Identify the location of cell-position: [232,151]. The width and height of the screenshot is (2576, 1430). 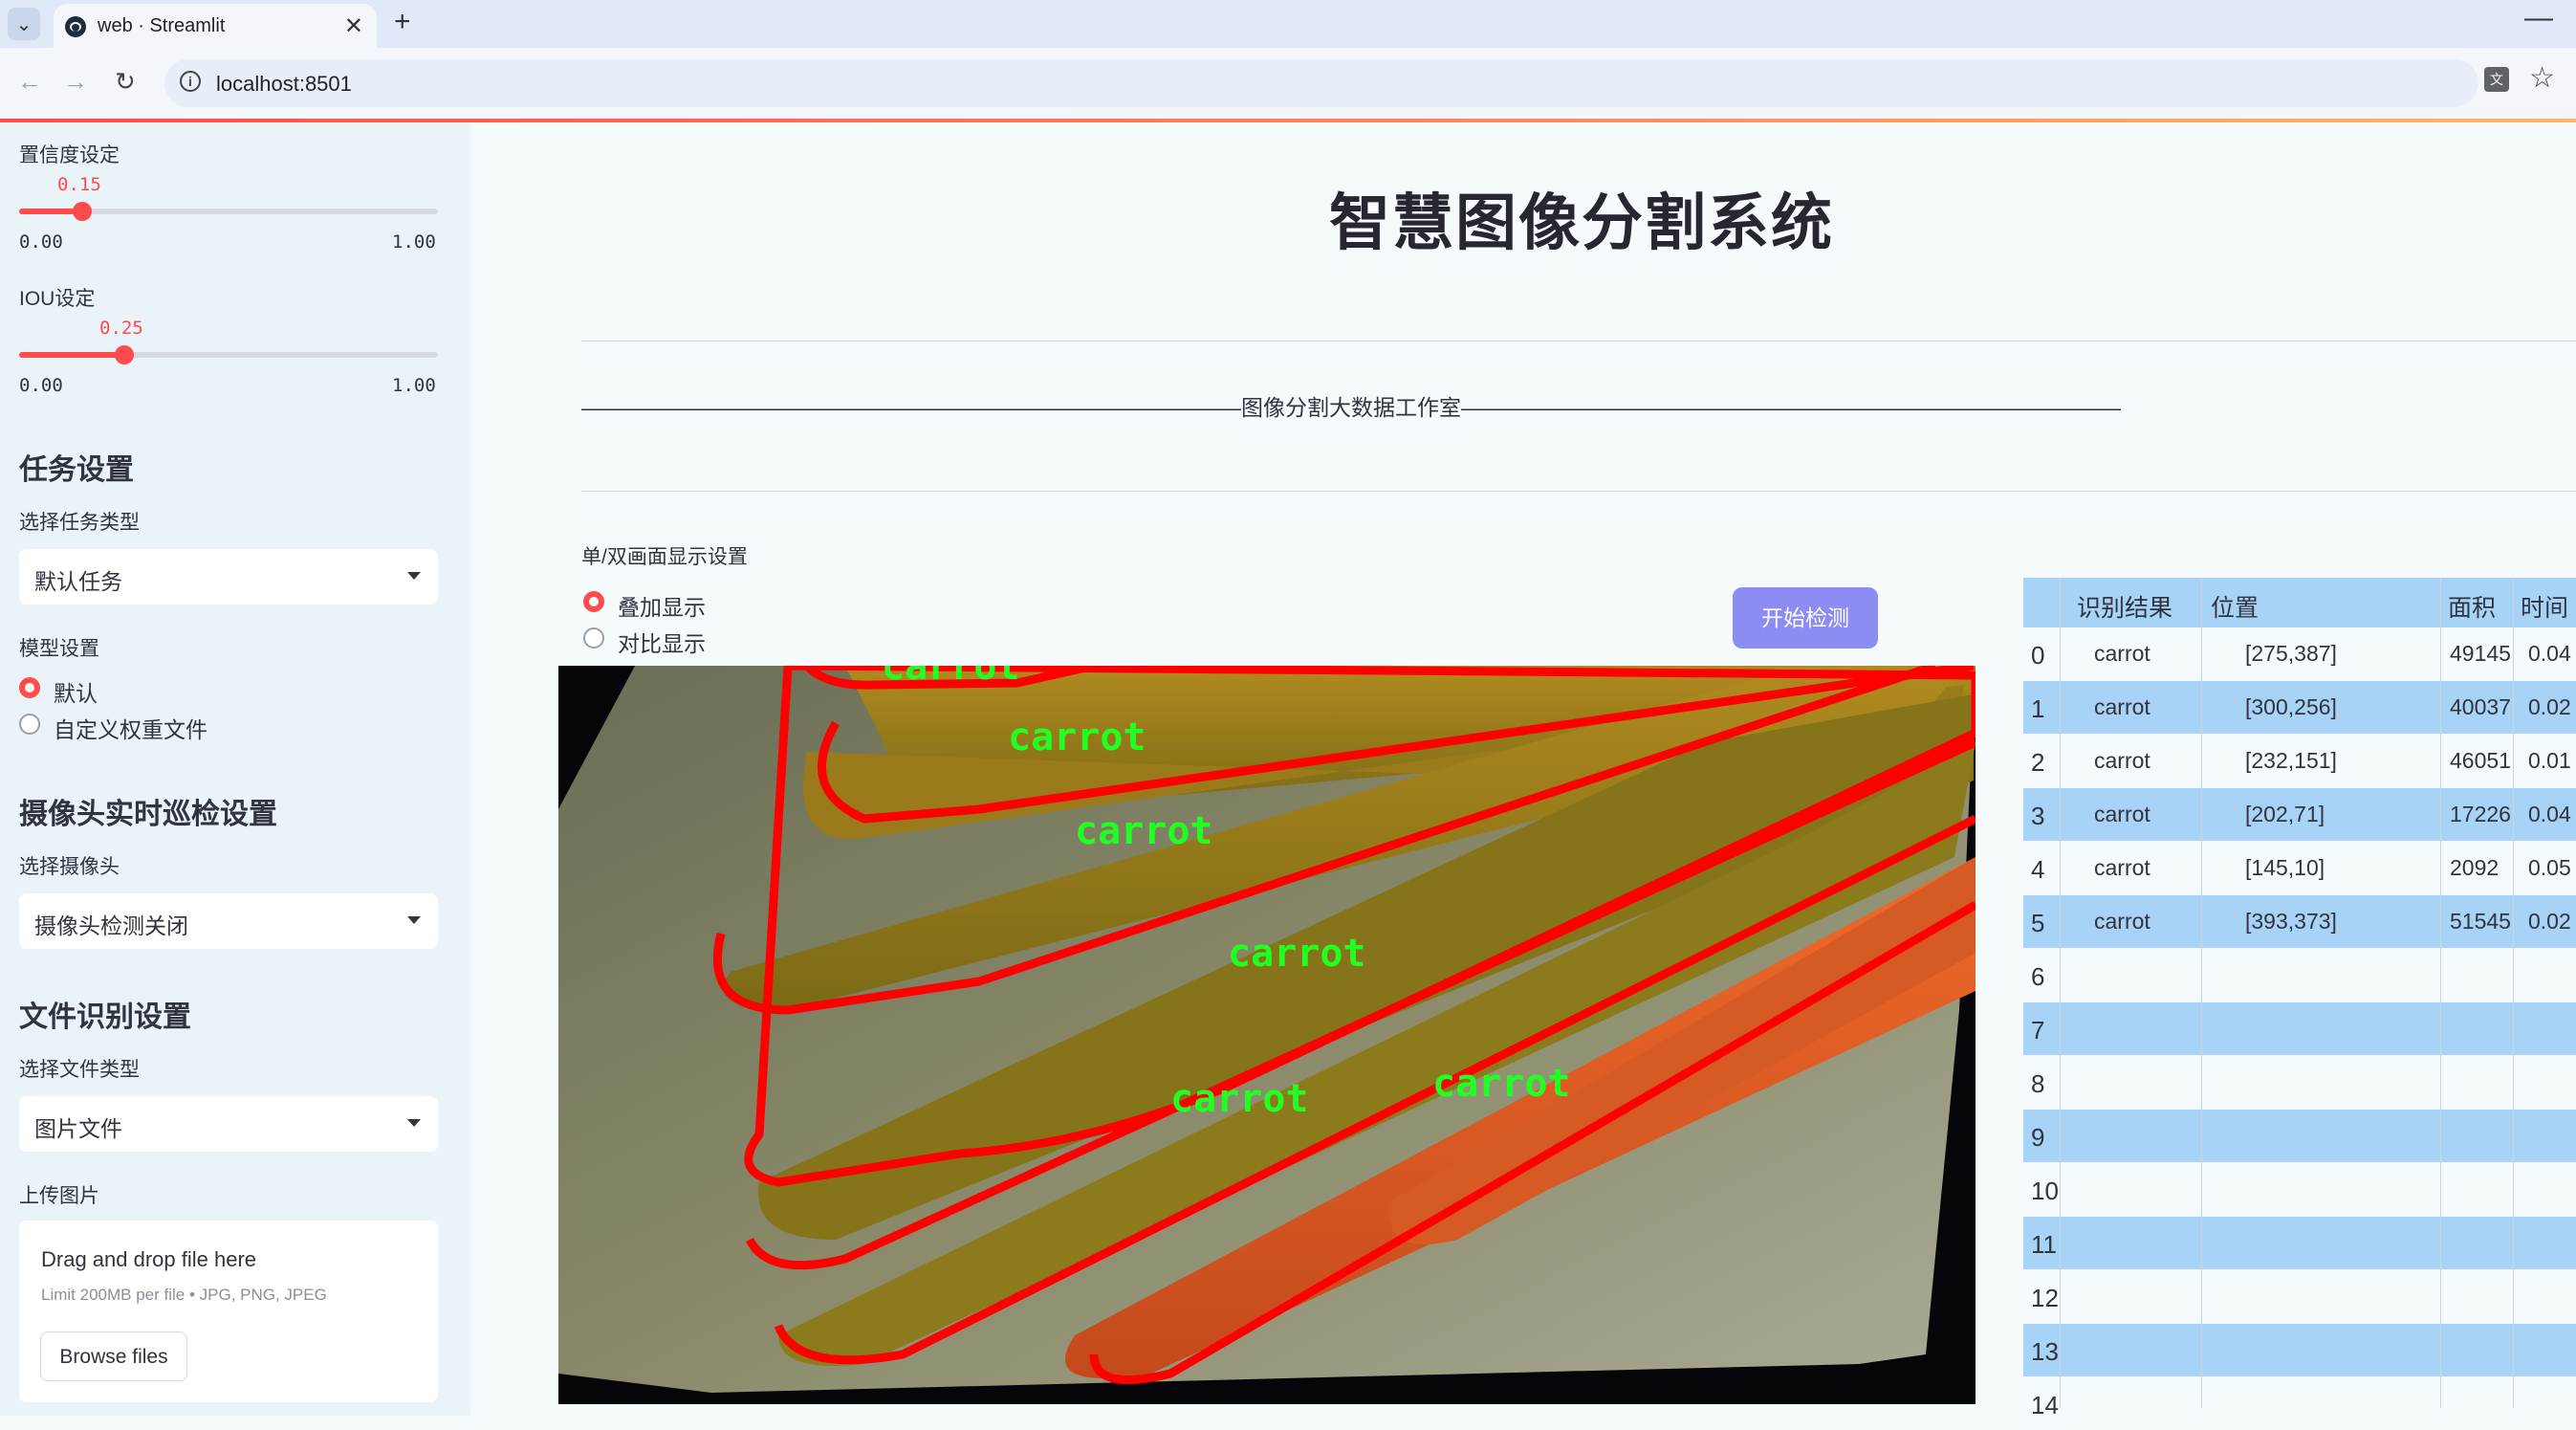
(2291, 760).